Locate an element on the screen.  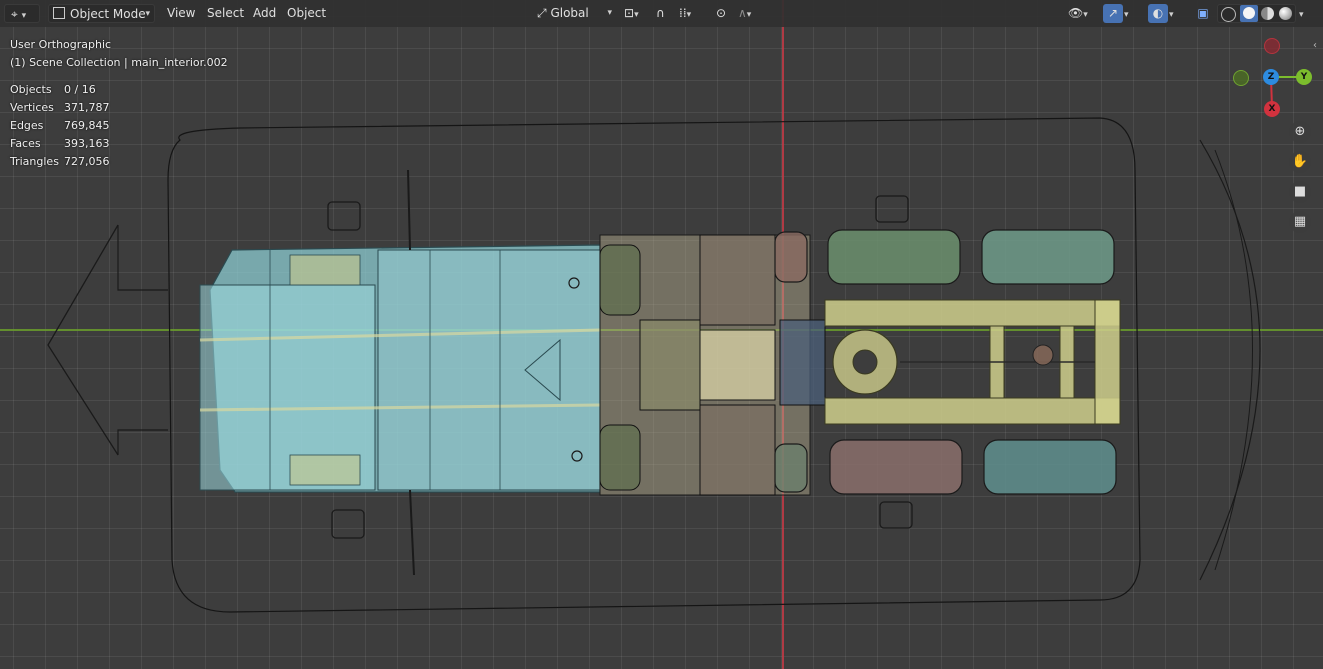
menu-view: View is located at coordinates (181, 13).